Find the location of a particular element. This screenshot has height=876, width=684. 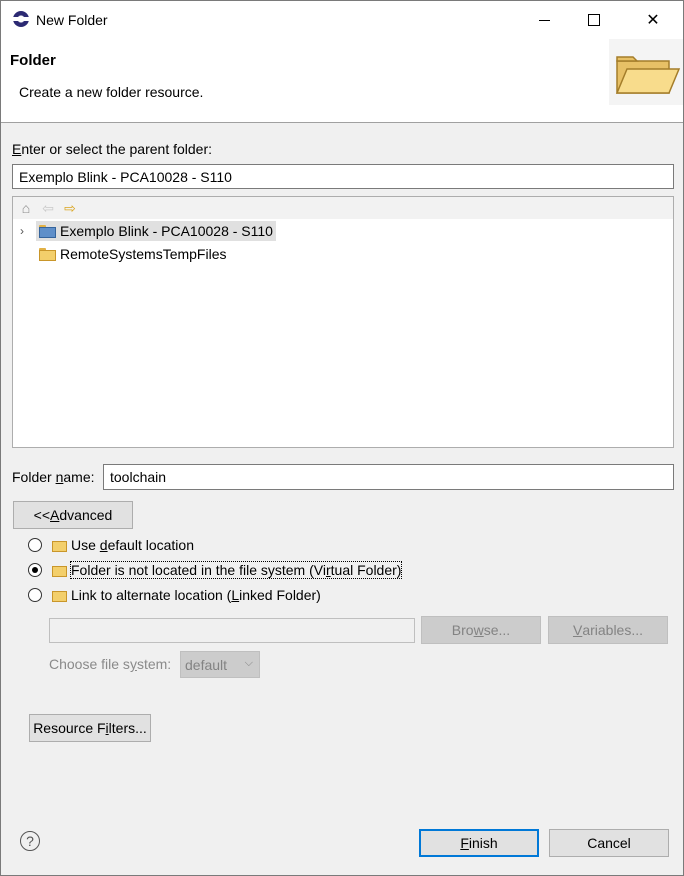

adv-post: dvanced is located at coordinates (86, 515).